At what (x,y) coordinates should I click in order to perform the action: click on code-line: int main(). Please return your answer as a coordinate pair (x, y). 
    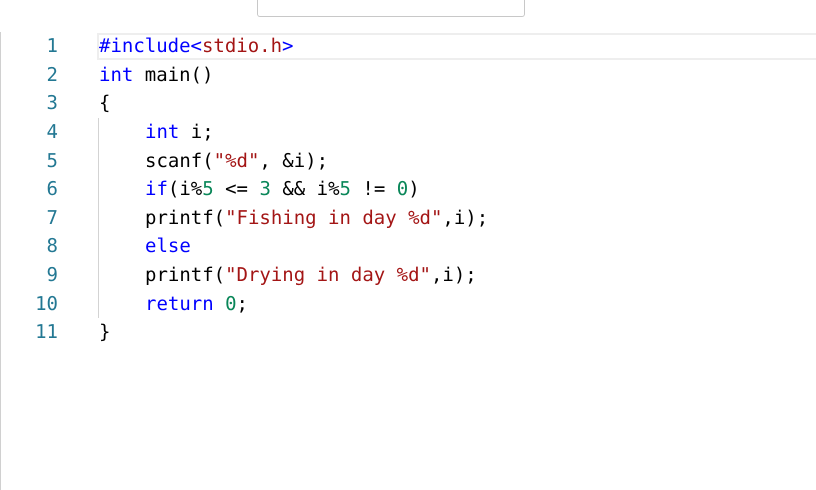
    Looking at the image, I should click on (156, 75).